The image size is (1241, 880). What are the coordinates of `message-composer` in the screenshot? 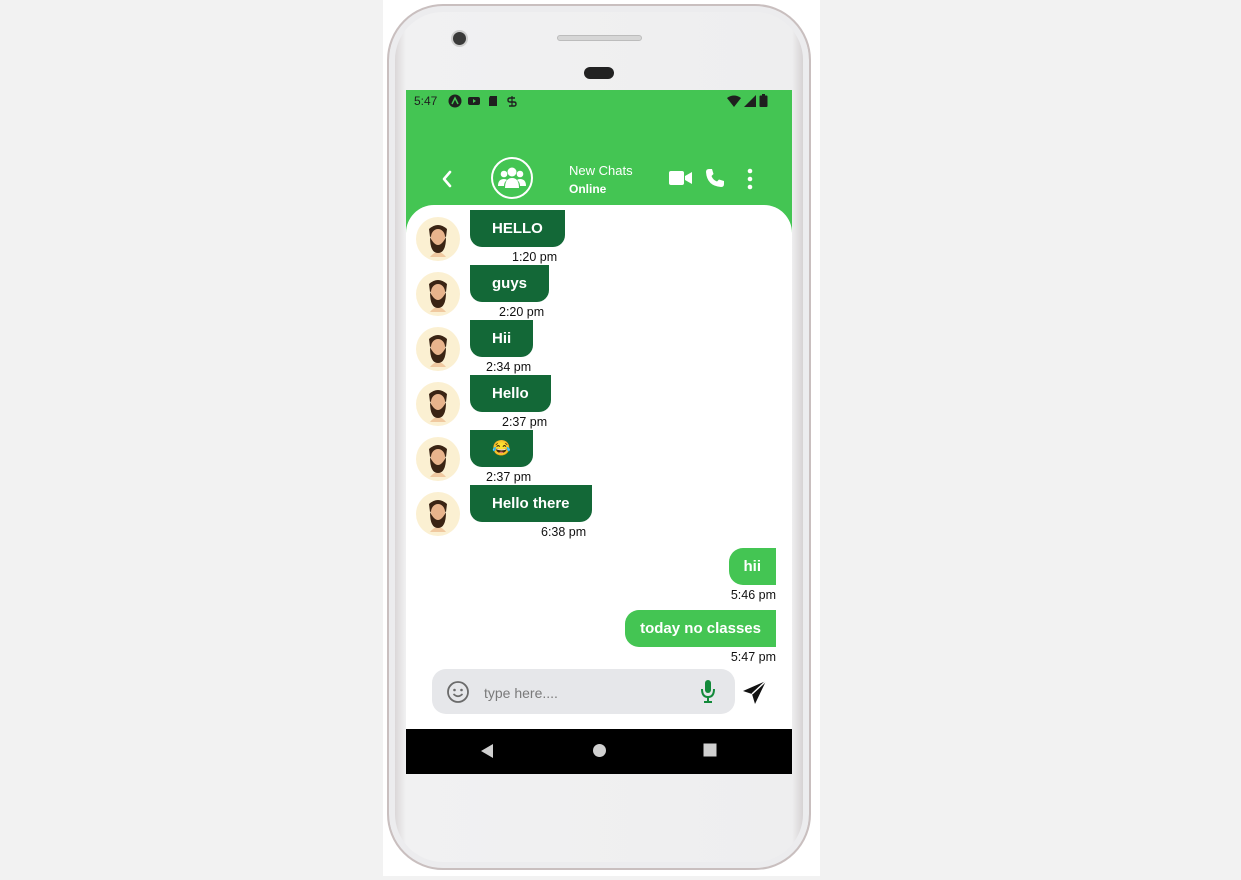 It's located at (583, 691).